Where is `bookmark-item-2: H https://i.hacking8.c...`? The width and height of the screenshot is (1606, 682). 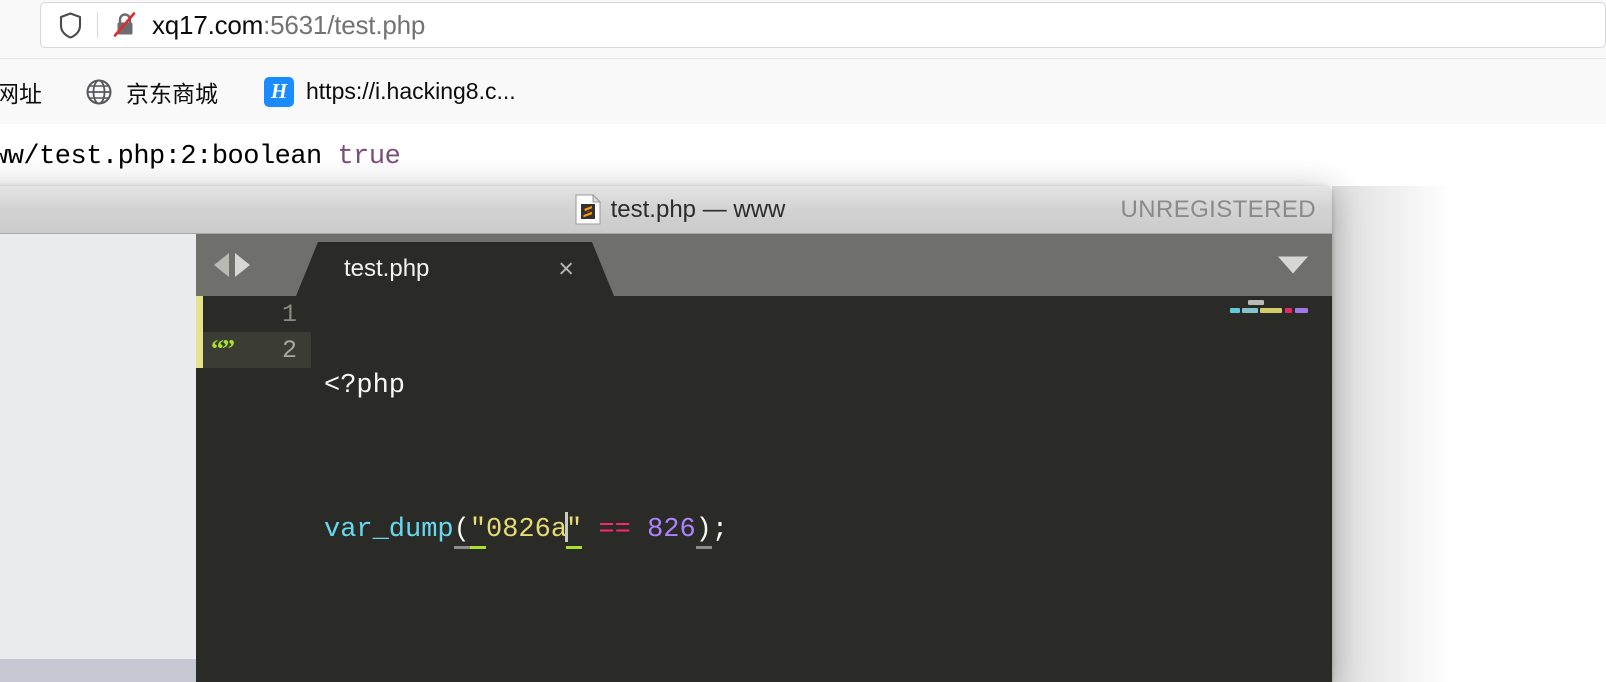 bookmark-item-2: H https://i.hacking8.c... is located at coordinates (390, 92).